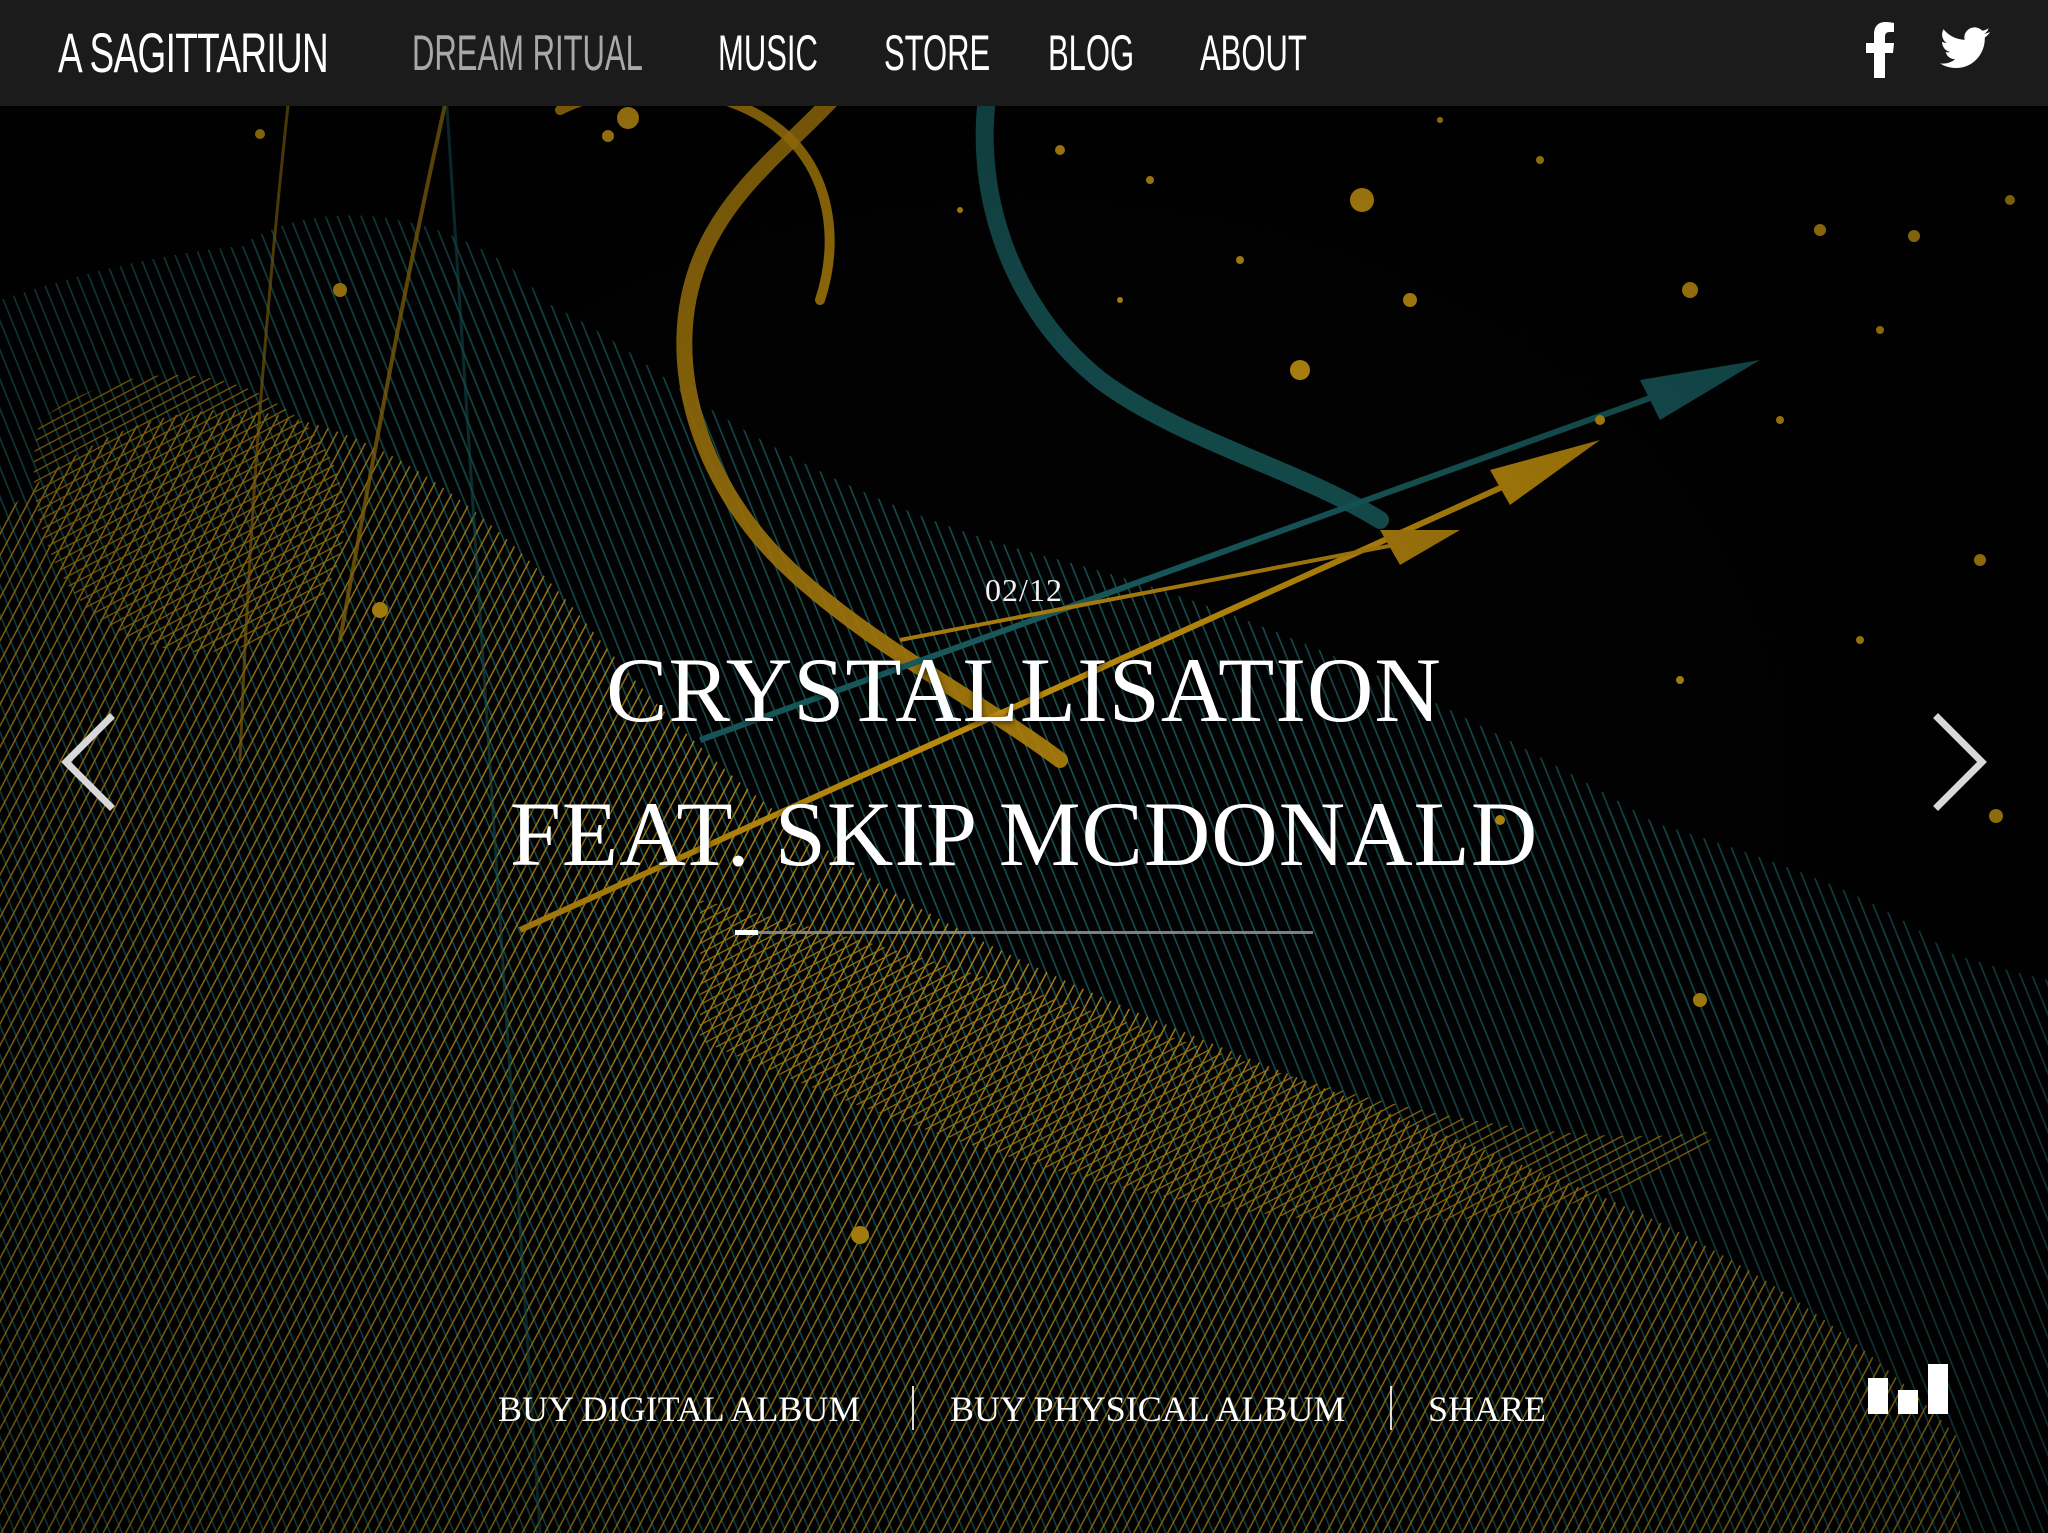 This screenshot has width=2048, height=1533. What do you see at coordinates (1908, 1388) in the screenshot?
I see `audio-bars-icon` at bounding box center [1908, 1388].